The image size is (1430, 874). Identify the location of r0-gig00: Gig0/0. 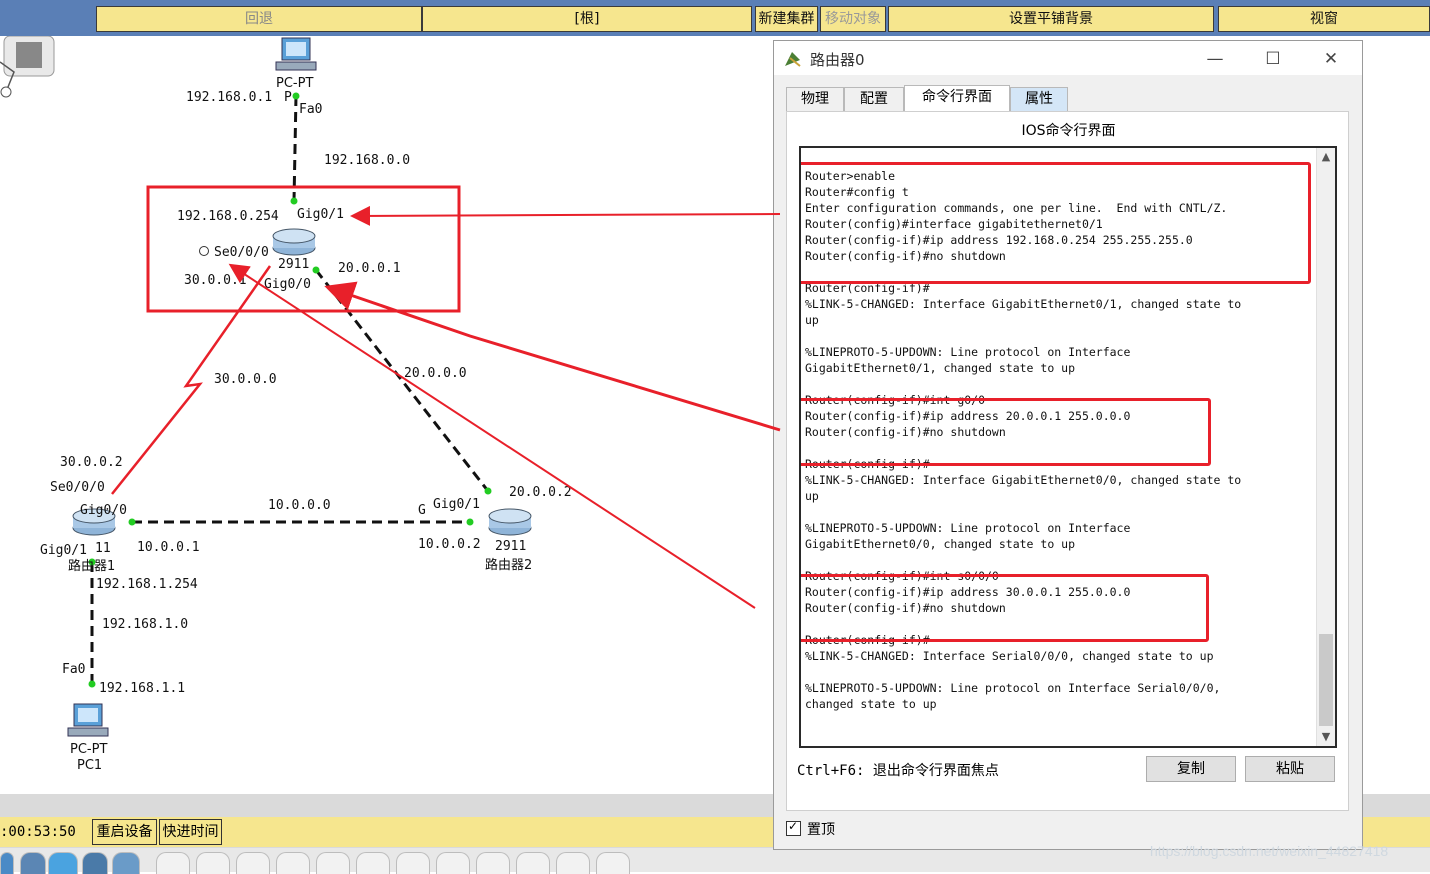
(287, 284).